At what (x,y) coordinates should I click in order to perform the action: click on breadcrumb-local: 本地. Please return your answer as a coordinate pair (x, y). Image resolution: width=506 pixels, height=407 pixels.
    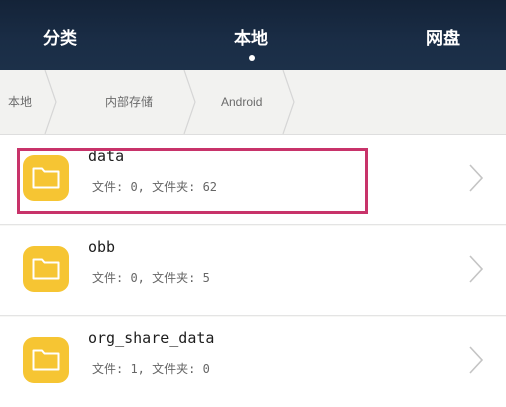
    Looking at the image, I should click on (20, 102).